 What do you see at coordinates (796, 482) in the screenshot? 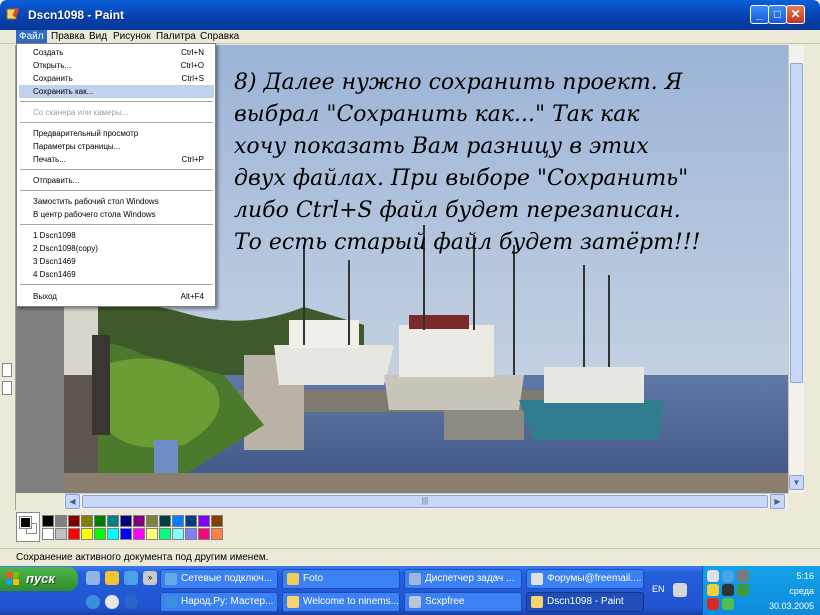
I see `scroll-down-button: ▼` at bounding box center [796, 482].